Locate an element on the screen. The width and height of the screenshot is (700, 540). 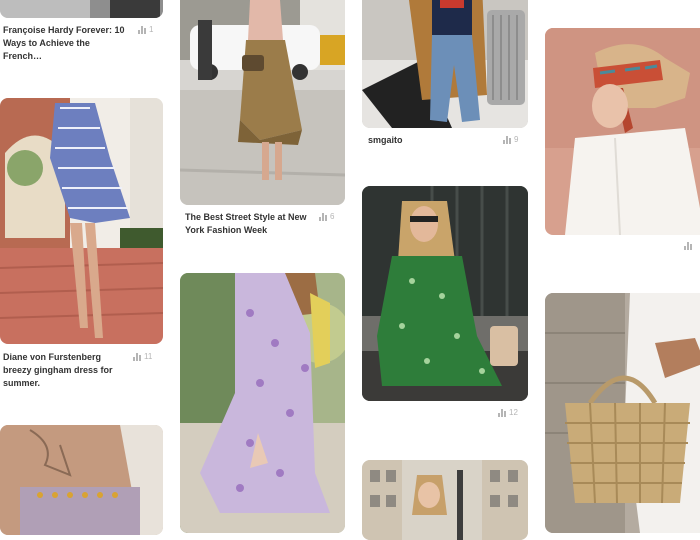
pin-count: 11 is located at coordinates (148, 356).